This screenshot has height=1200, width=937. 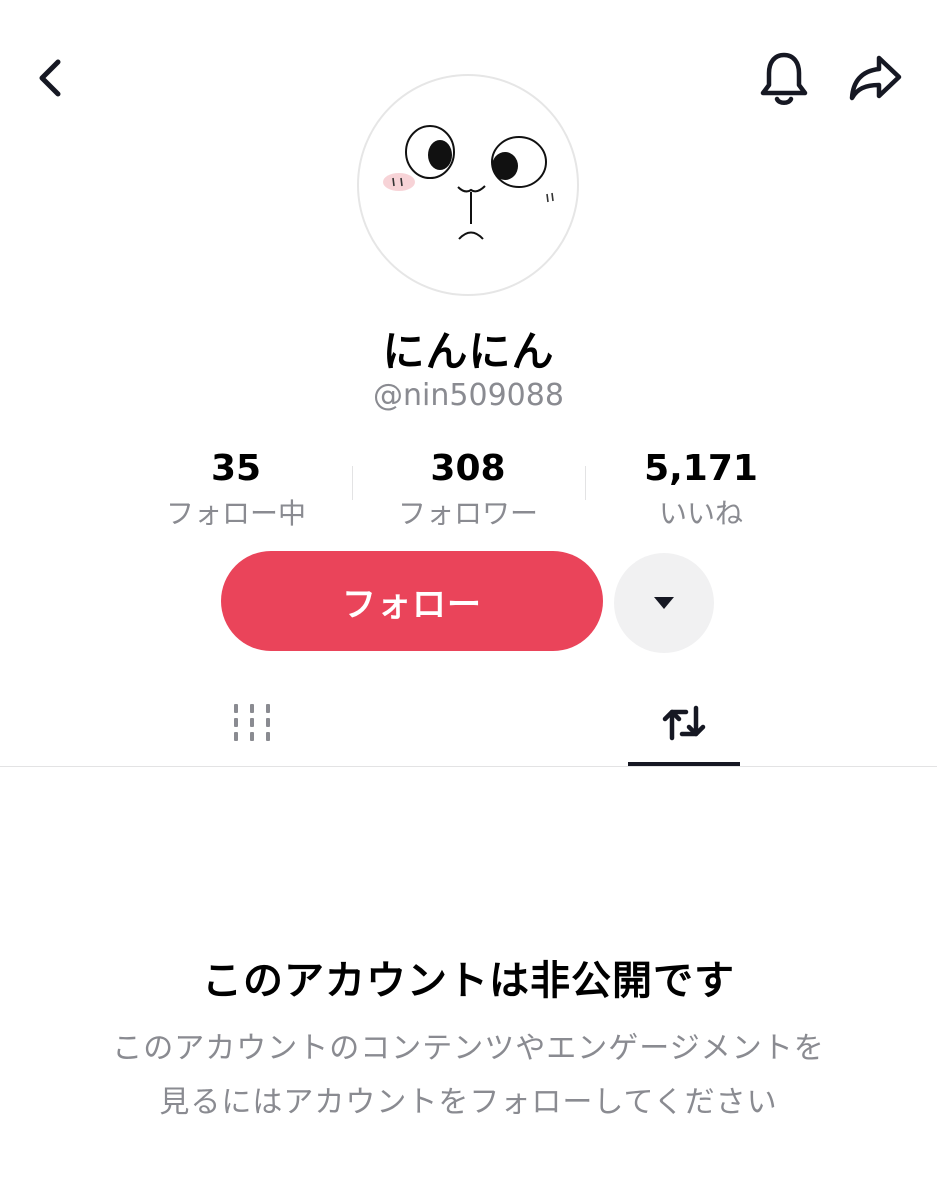 What do you see at coordinates (468, 182) in the screenshot?
I see `cartoon-face-avatar-image` at bounding box center [468, 182].